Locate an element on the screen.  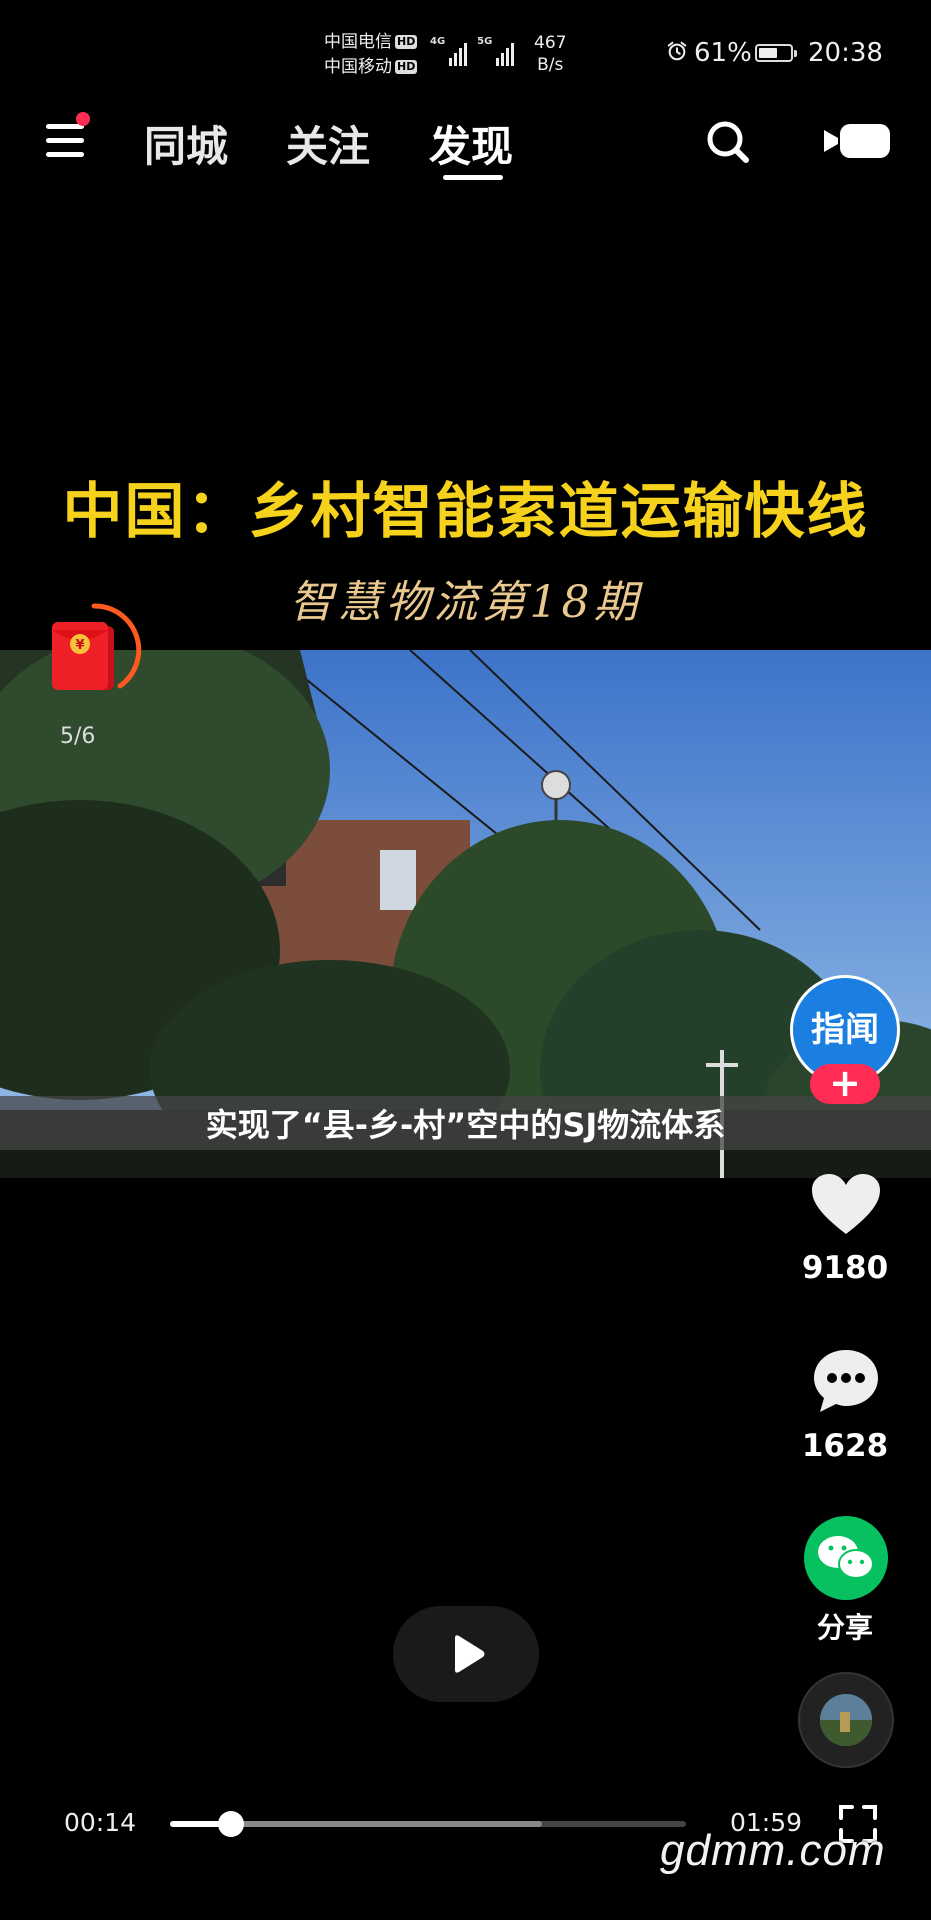
share-label: 分享 is located at coordinates (844, 1627).